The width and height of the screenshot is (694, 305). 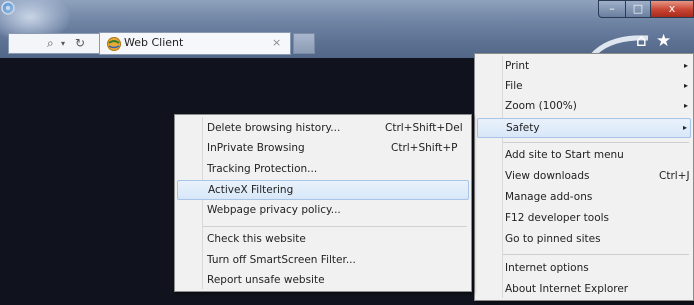 What do you see at coordinates (63, 43) in the screenshot?
I see `chevron-down-icon: ▾` at bounding box center [63, 43].